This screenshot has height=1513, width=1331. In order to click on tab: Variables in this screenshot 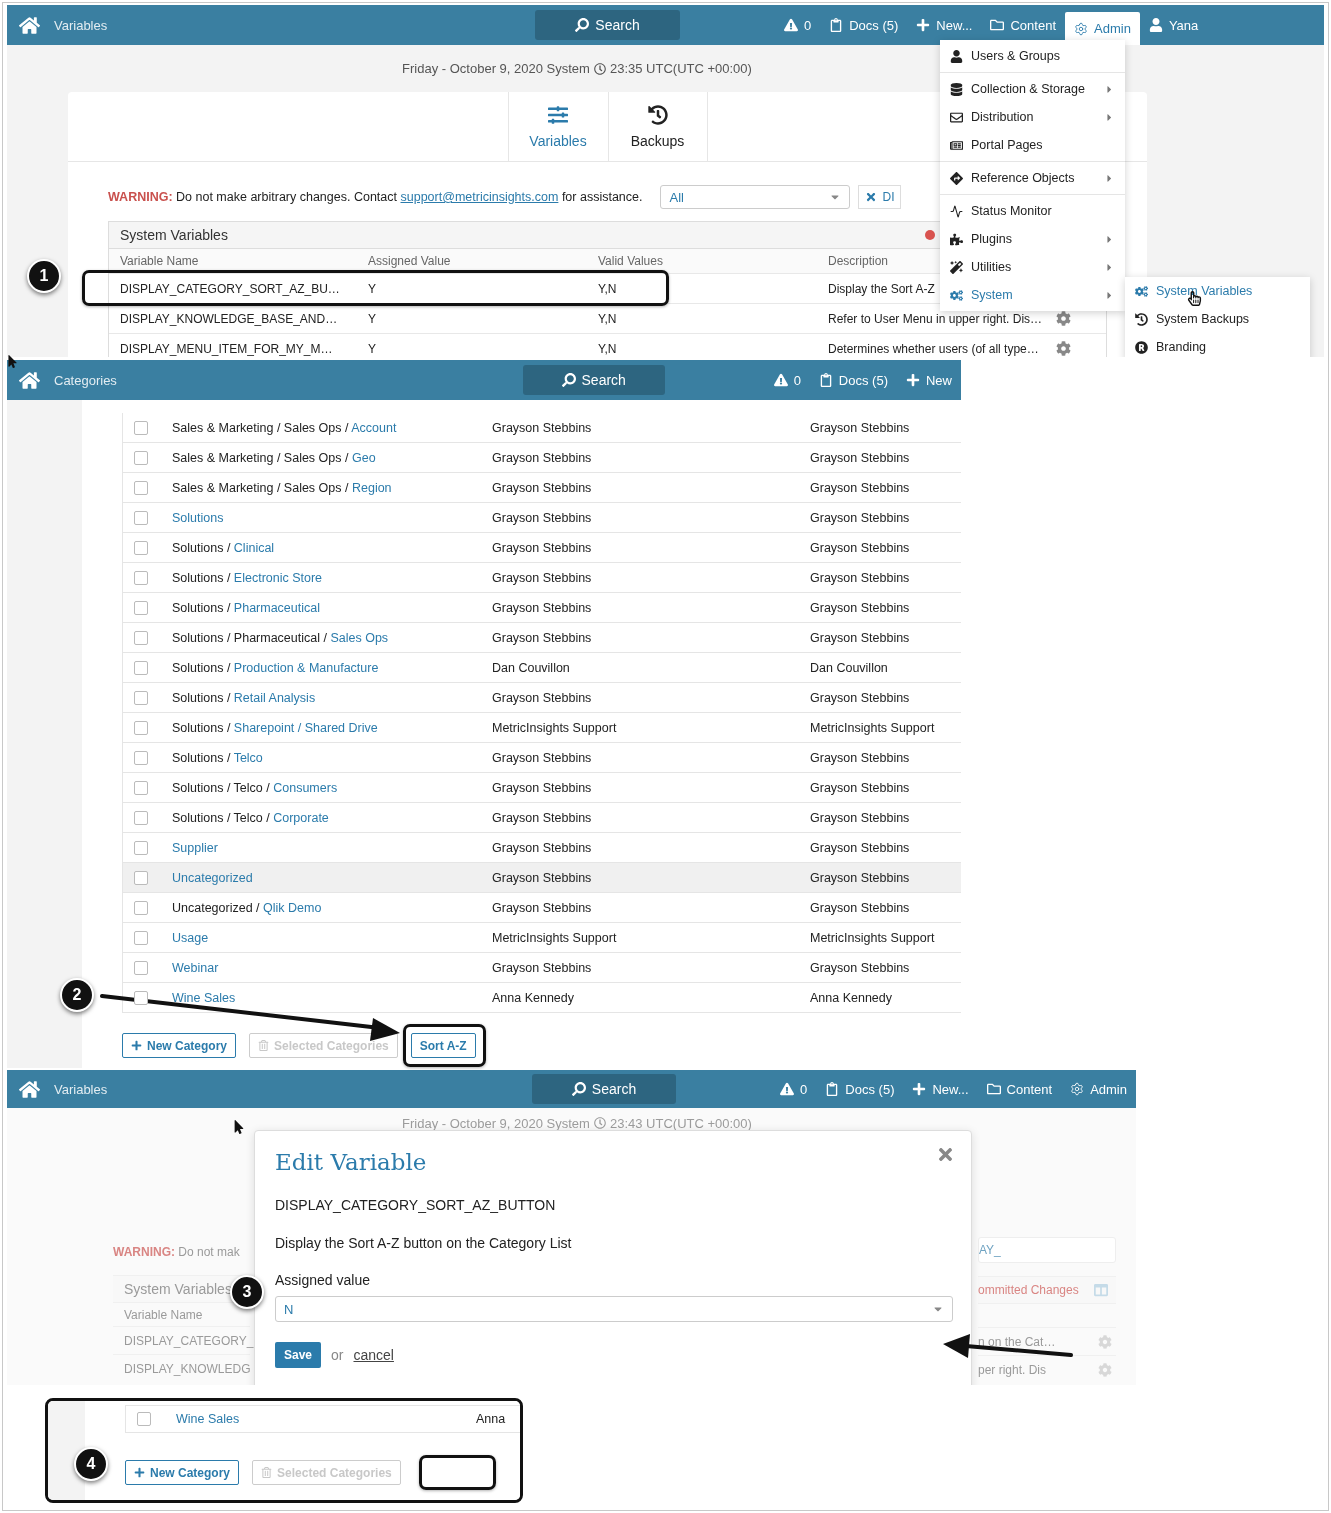, I will do `click(557, 126)`.